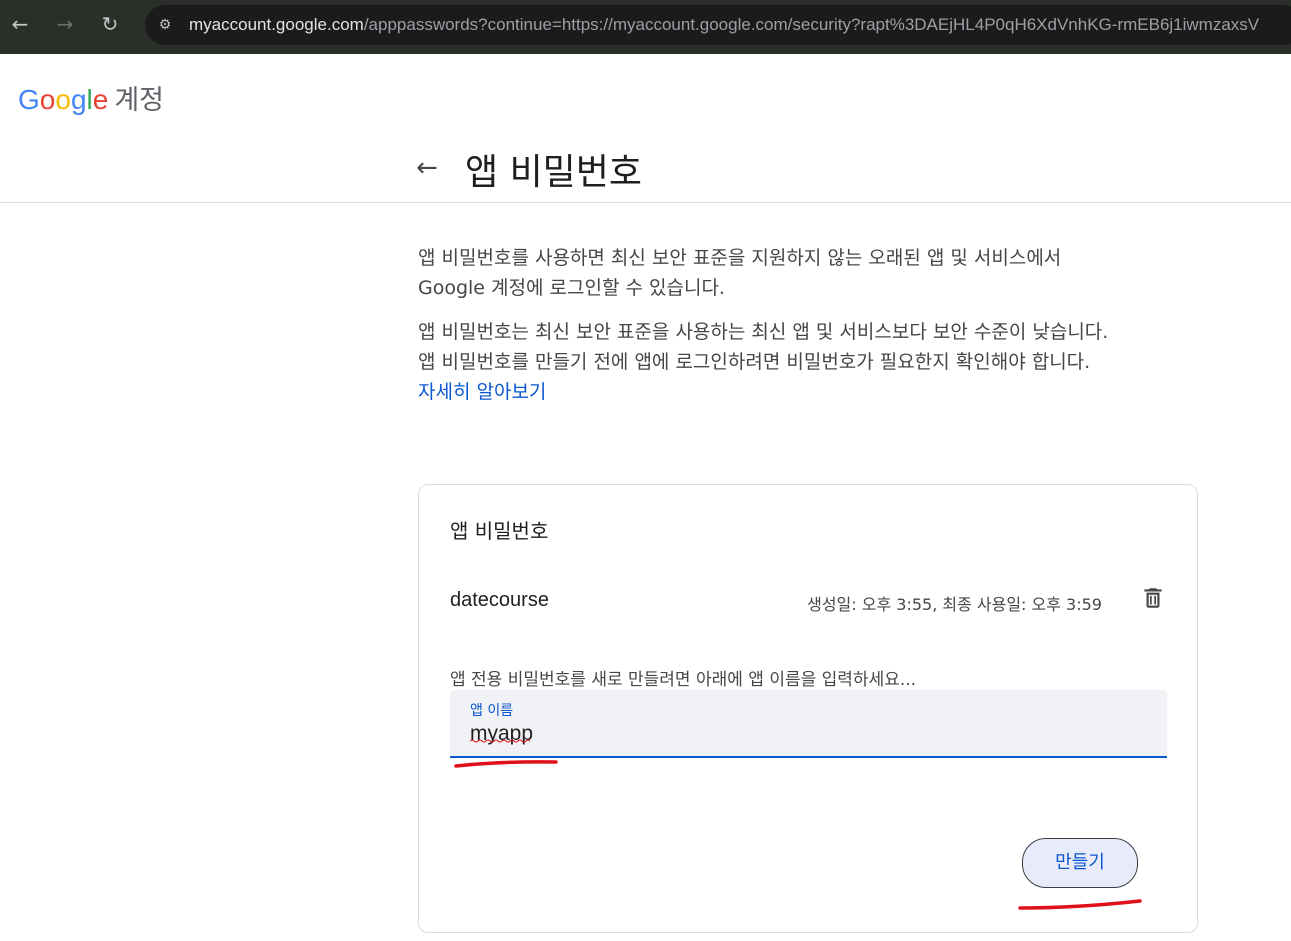  I want to click on back-icon: ←, so click(20, 24).